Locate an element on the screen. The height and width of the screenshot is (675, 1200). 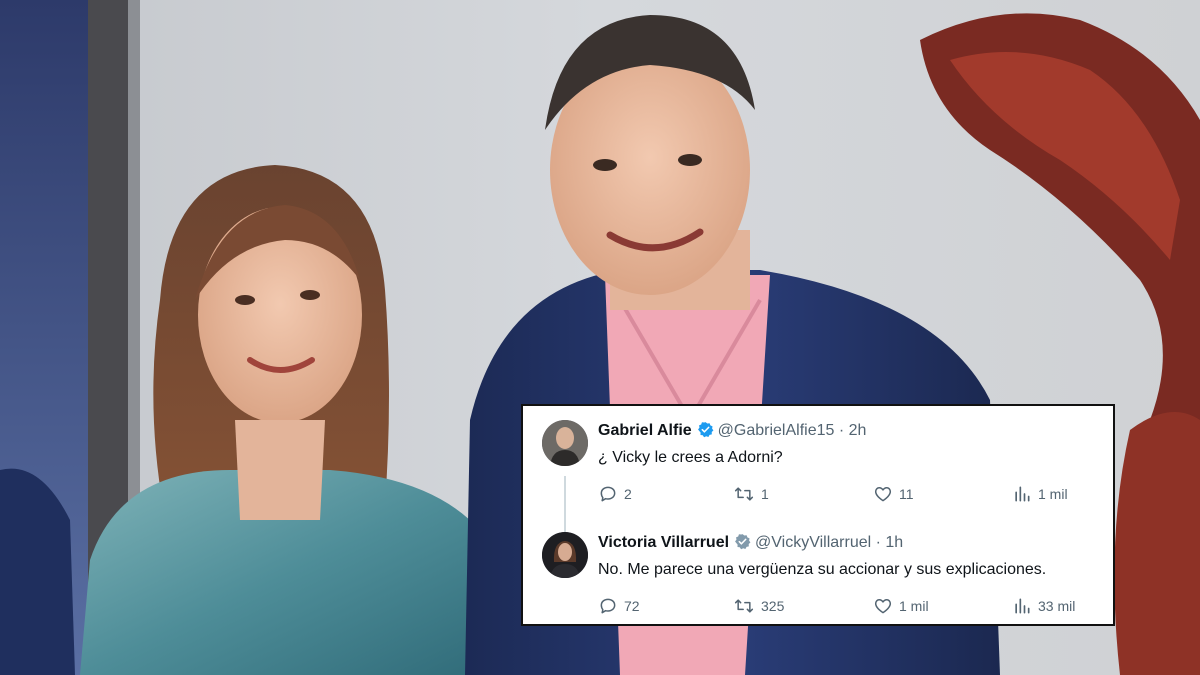
views-button: 1 mil is located at coordinates (1040, 494).